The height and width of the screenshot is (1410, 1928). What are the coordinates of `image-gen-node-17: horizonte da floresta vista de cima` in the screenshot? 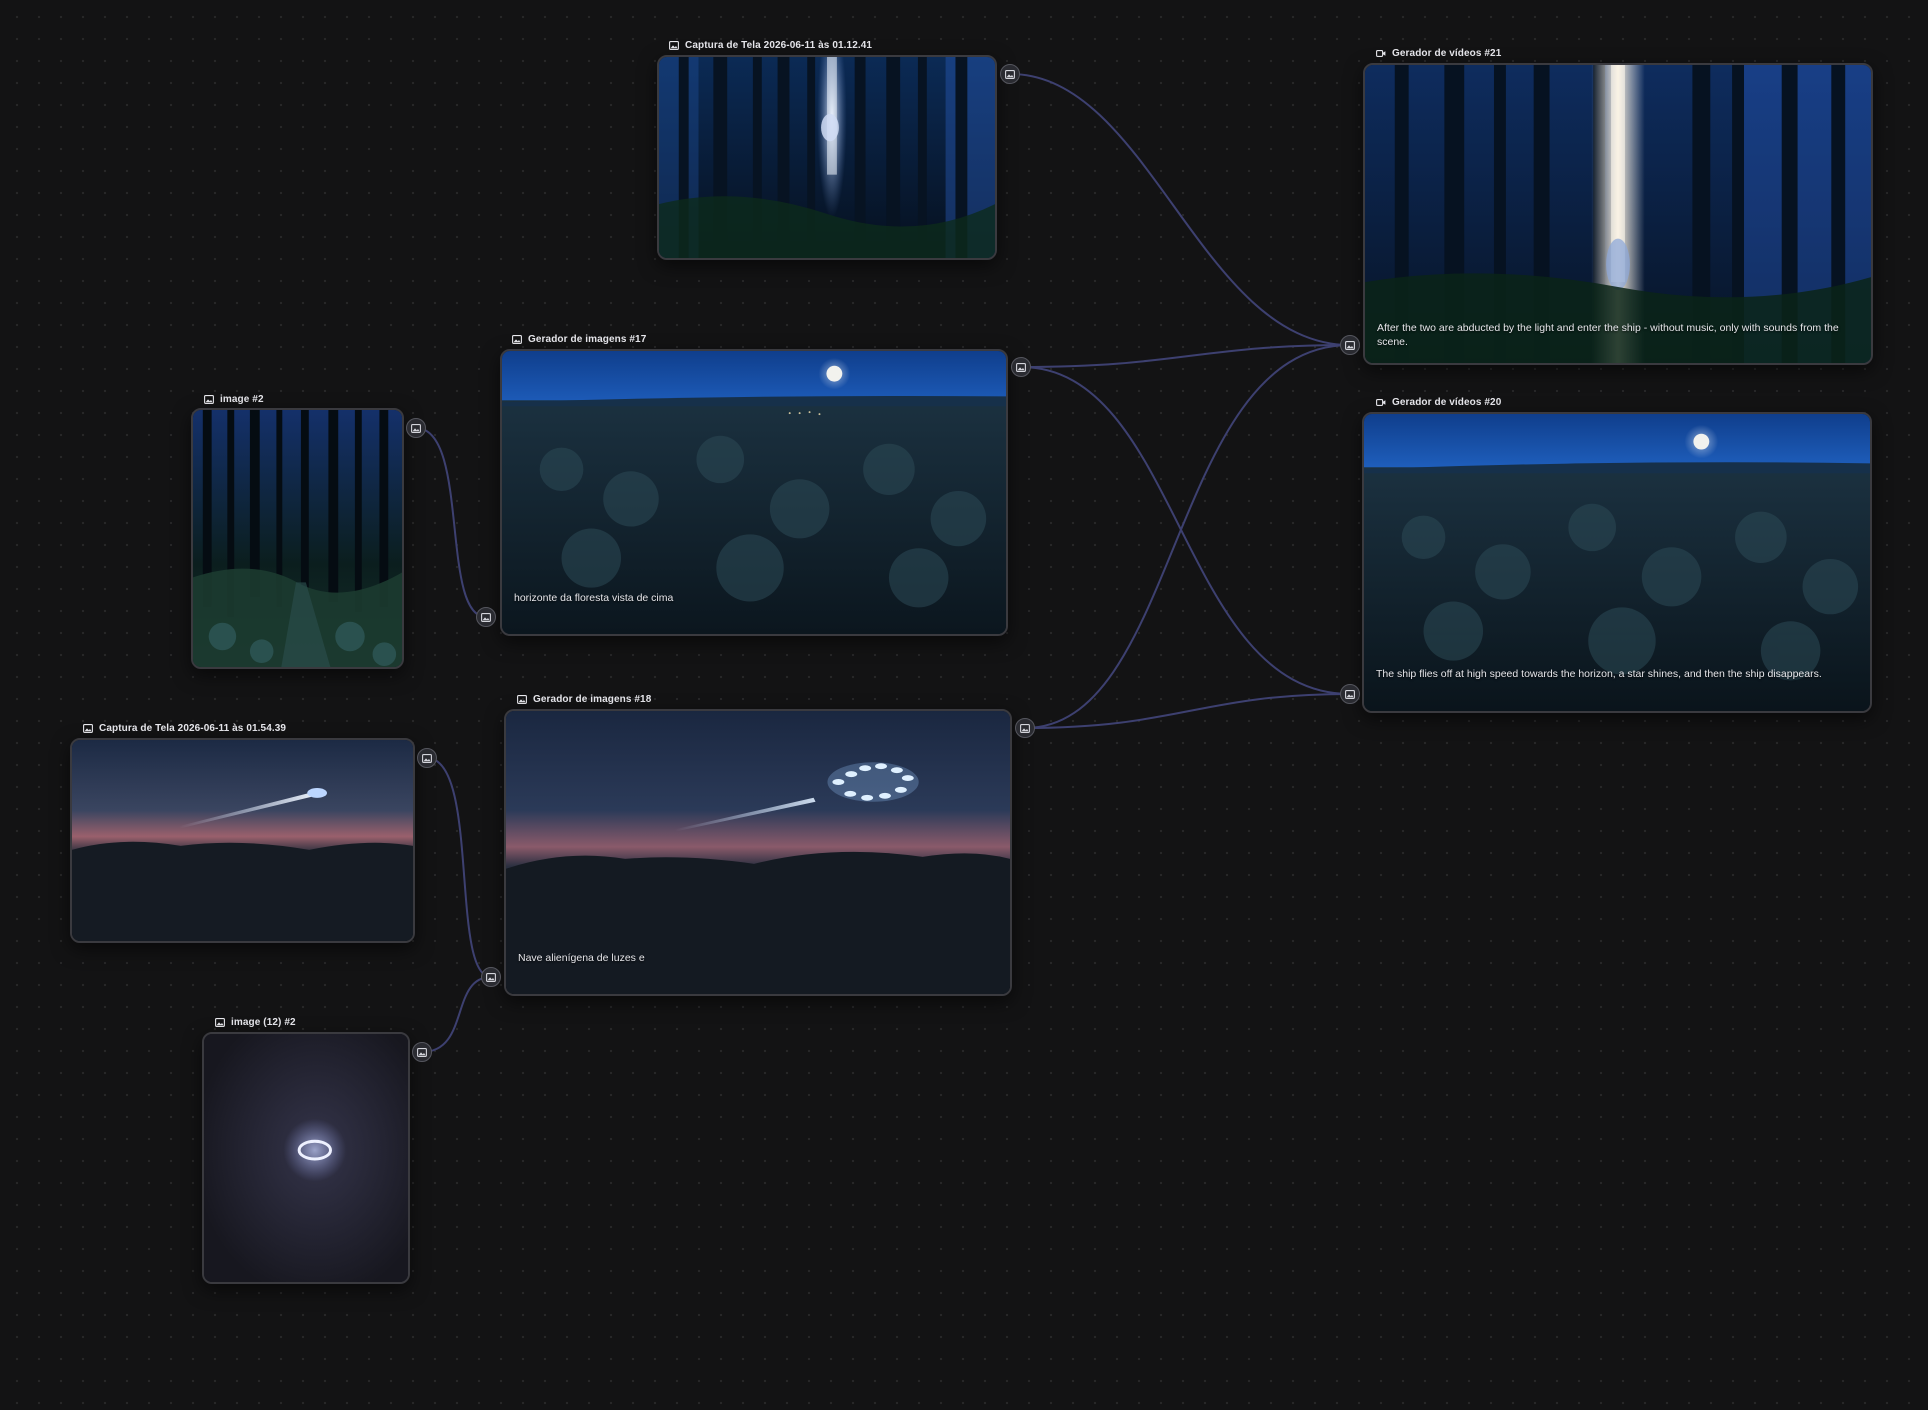 It's located at (754, 492).